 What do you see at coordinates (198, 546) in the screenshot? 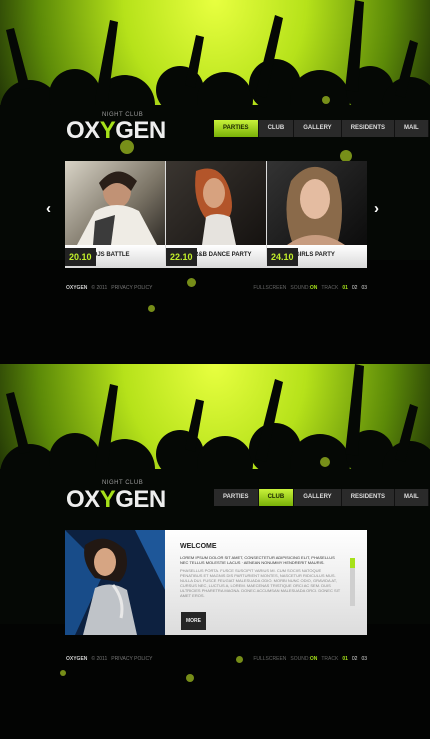
I see `welcome-heading: WELCOME` at bounding box center [198, 546].